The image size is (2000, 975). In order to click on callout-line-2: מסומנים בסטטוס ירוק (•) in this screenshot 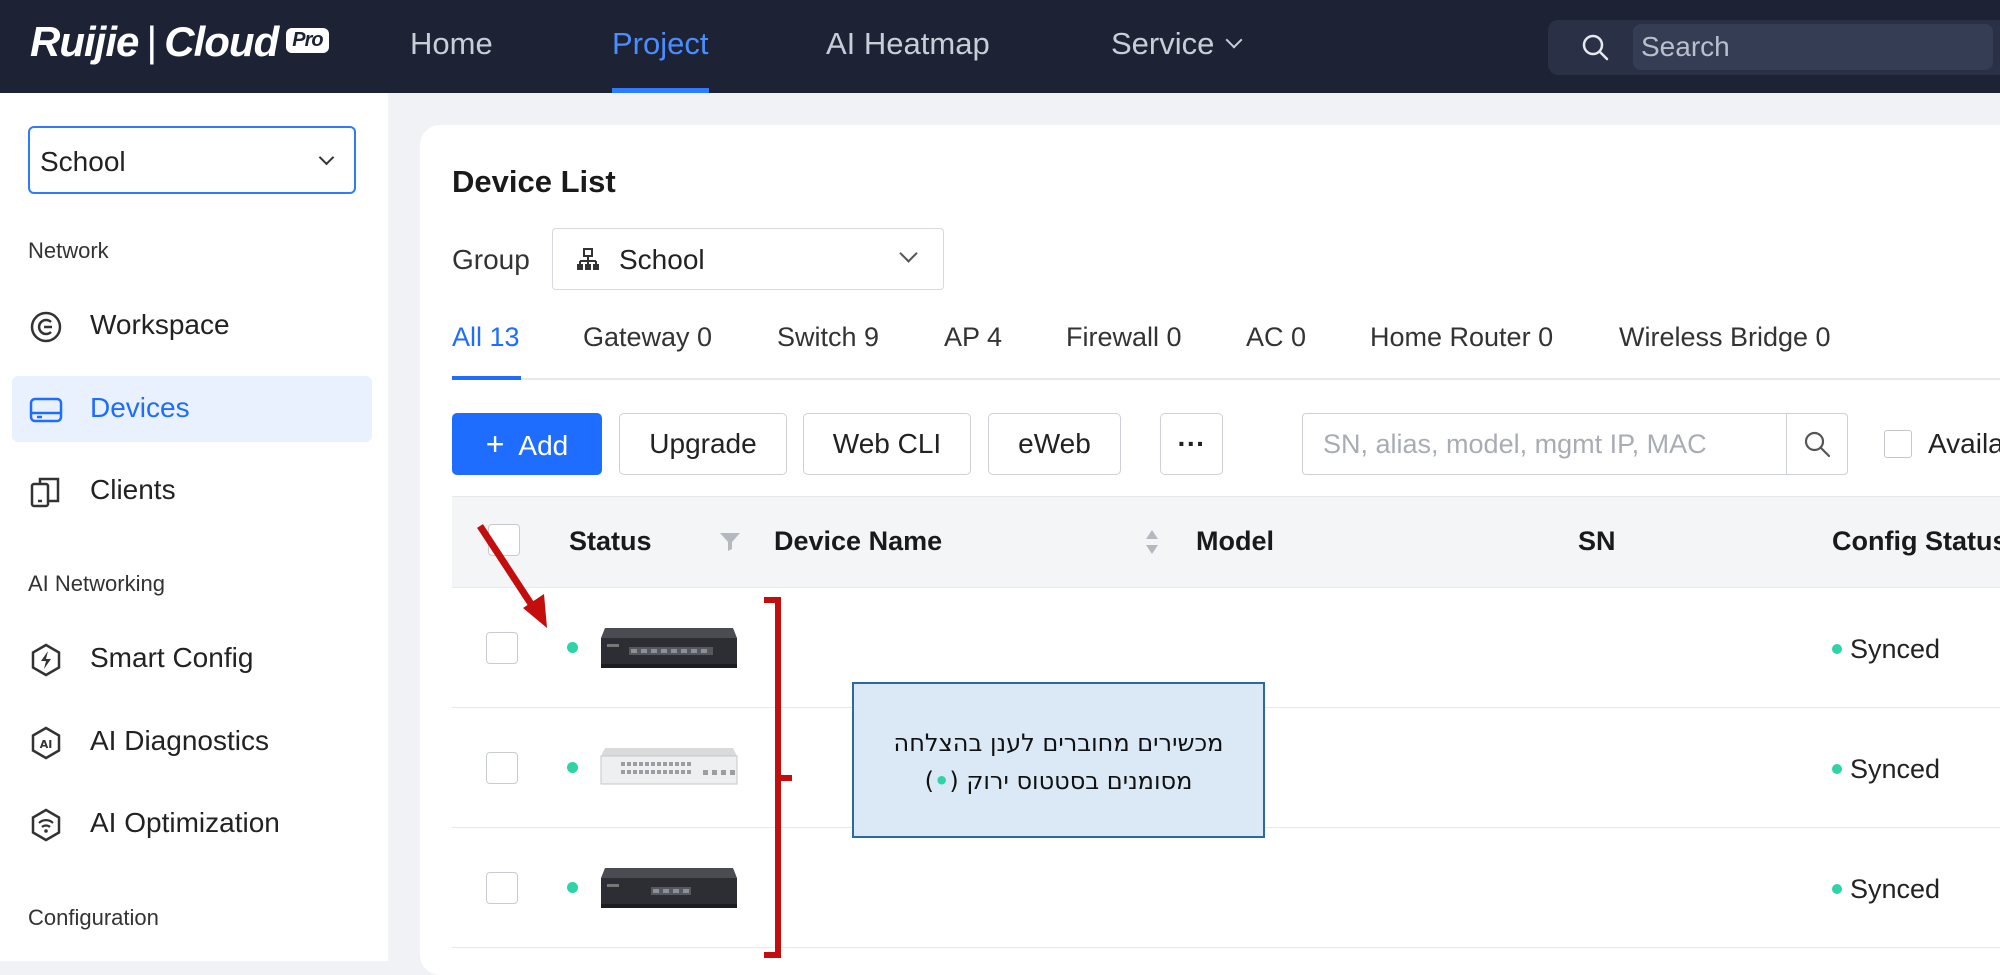, I will do `click(1058, 781)`.